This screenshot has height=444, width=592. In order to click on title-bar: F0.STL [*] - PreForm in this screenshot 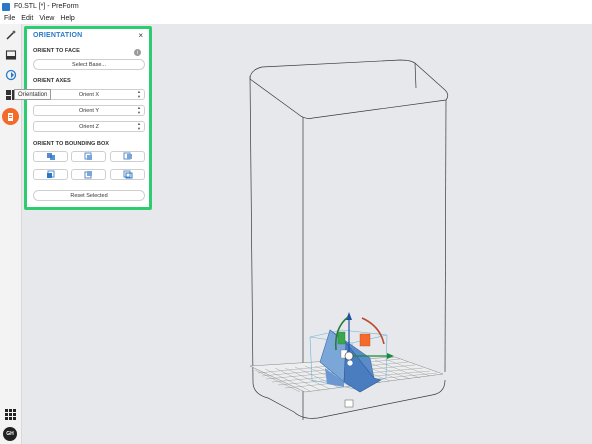, I will do `click(296, 6)`.